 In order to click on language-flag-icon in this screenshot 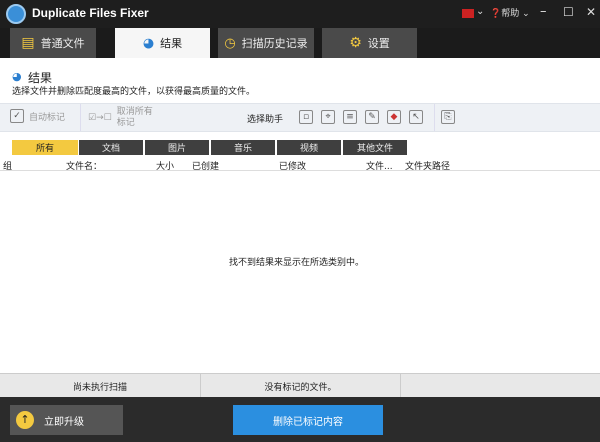, I will do `click(468, 13)`.